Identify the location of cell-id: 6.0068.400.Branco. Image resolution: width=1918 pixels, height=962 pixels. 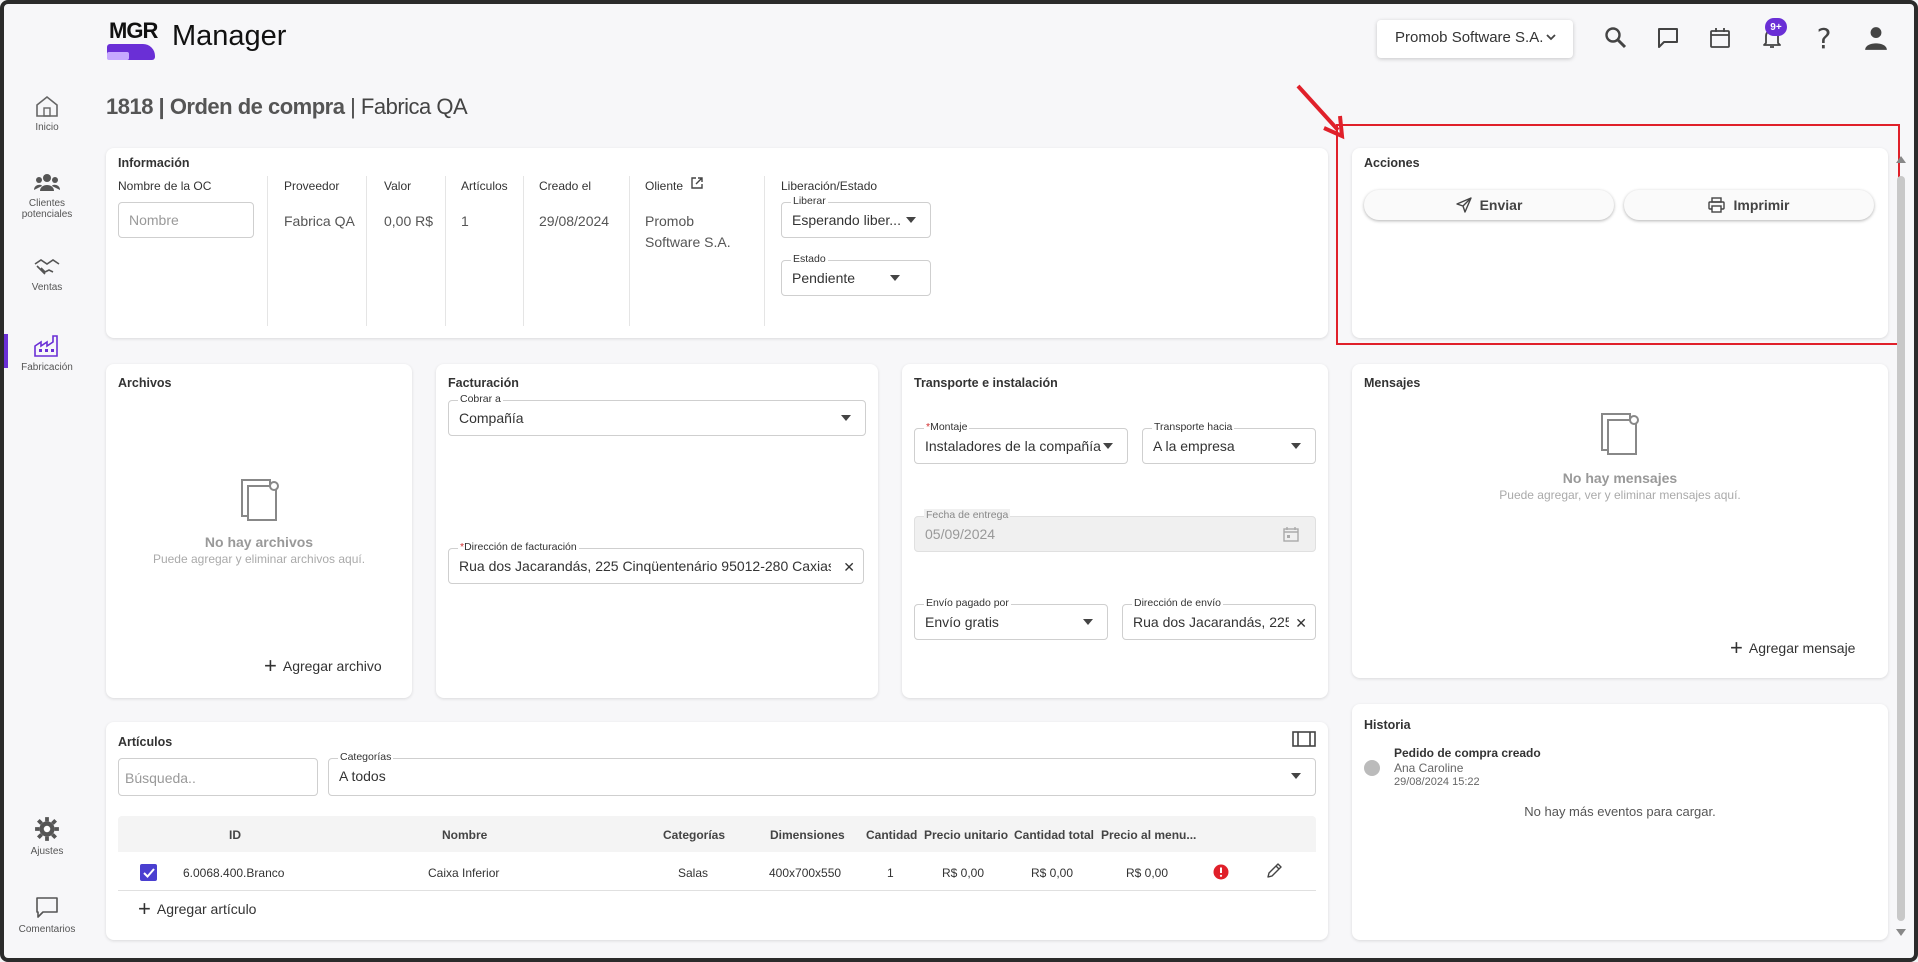
(234, 873).